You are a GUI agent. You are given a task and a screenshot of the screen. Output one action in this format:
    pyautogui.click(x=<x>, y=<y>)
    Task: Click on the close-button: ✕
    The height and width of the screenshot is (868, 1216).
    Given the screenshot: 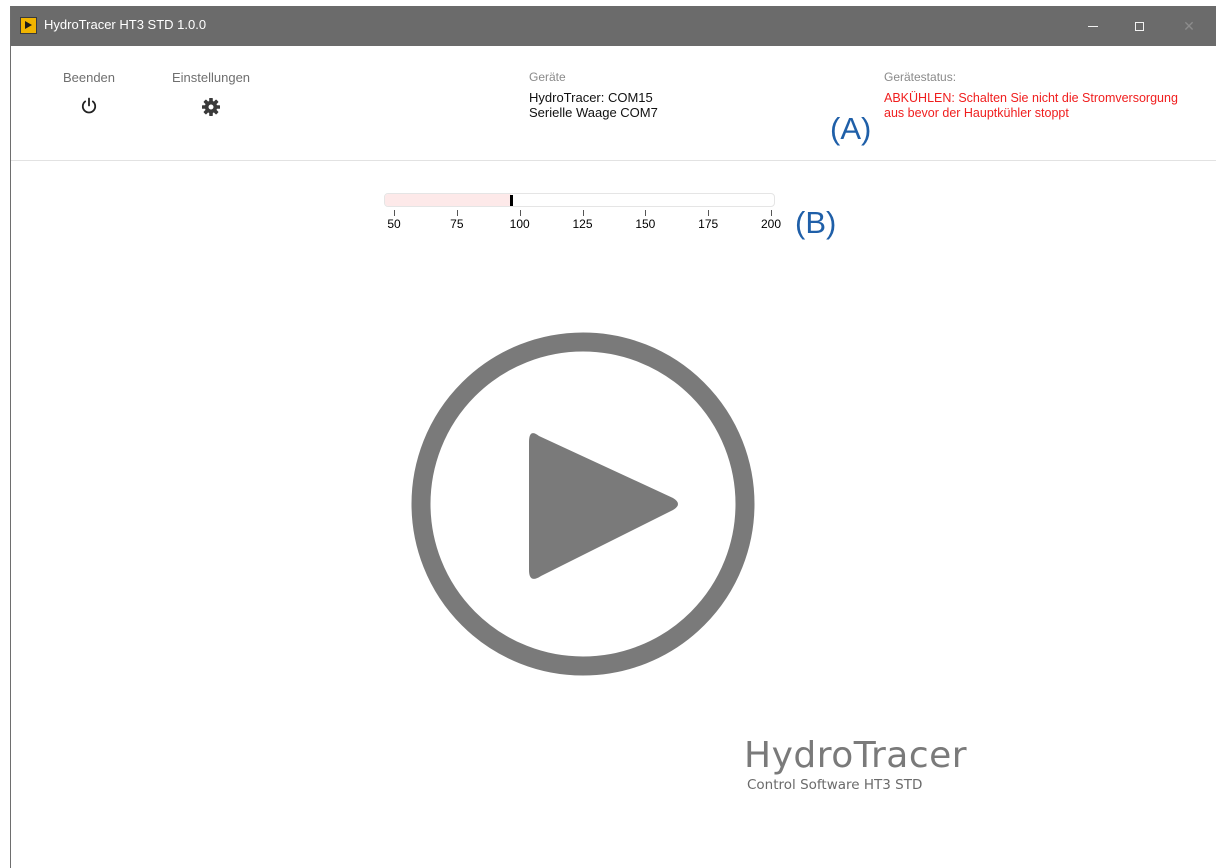 What is the action you would take?
    pyautogui.click(x=1189, y=26)
    